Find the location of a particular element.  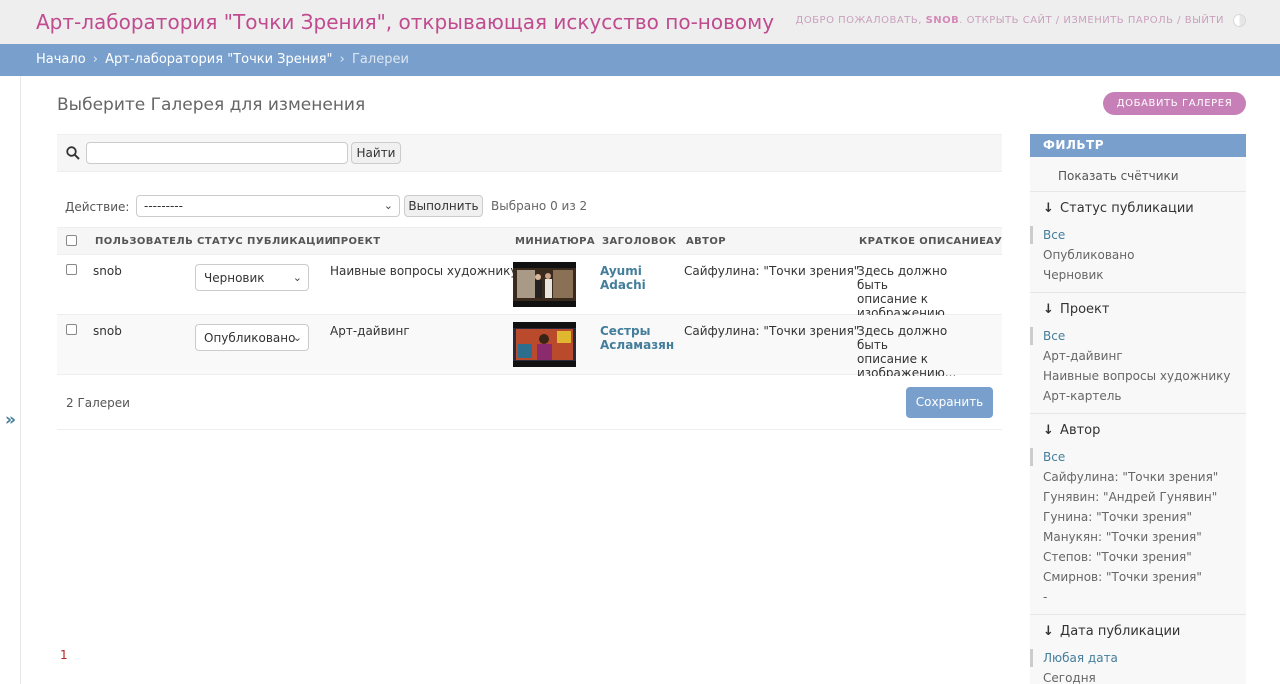

filter-item-project: Наивные вопросы художнику is located at coordinates (1137, 376).